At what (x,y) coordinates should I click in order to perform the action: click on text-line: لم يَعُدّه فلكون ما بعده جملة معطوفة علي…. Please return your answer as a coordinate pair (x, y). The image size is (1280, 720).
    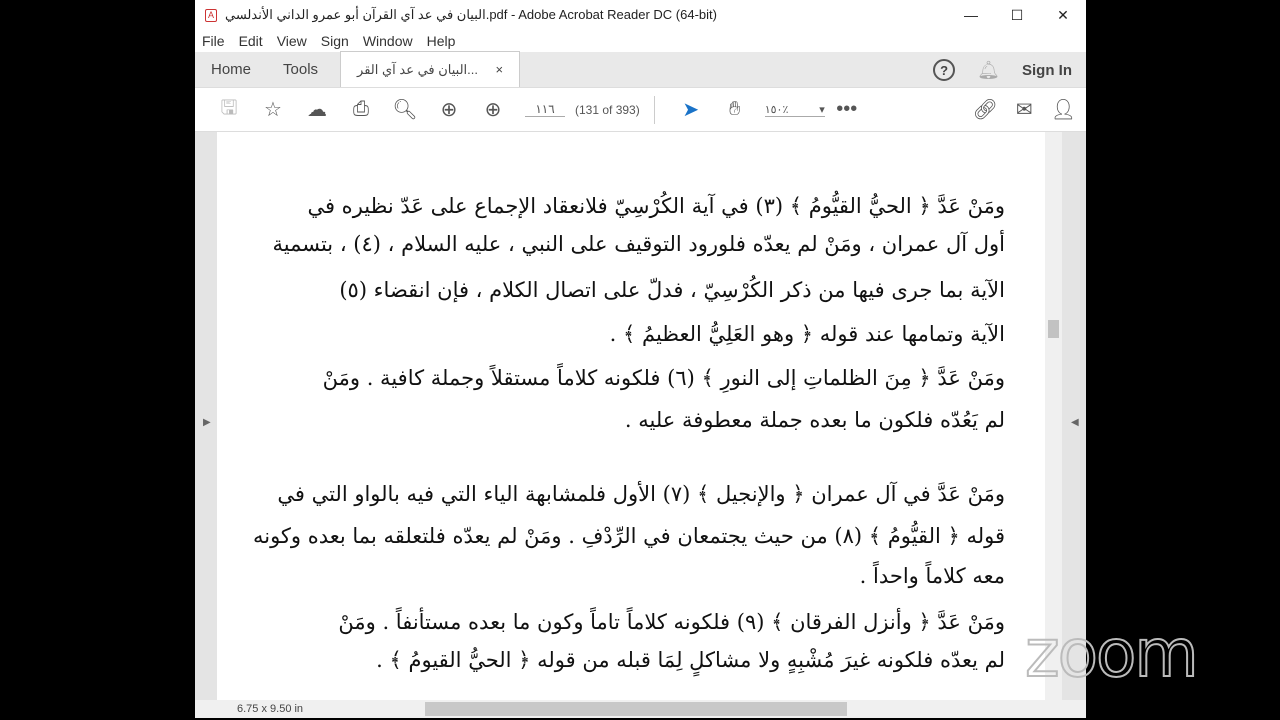
    Looking at the image, I should click on (814, 420).